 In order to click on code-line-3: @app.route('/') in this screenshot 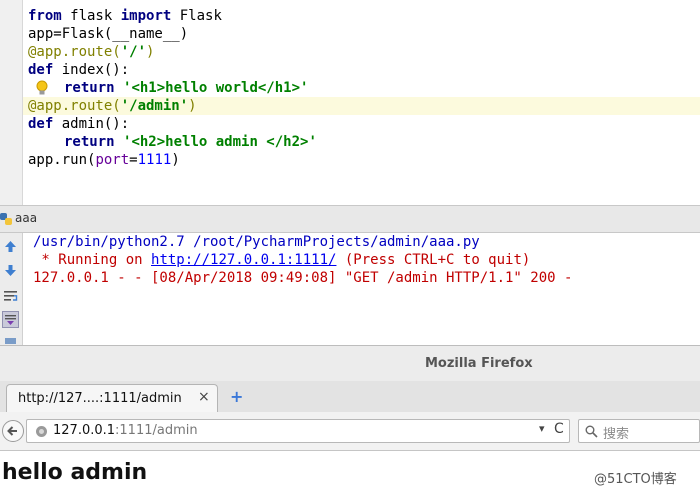, I will do `click(91, 52)`.